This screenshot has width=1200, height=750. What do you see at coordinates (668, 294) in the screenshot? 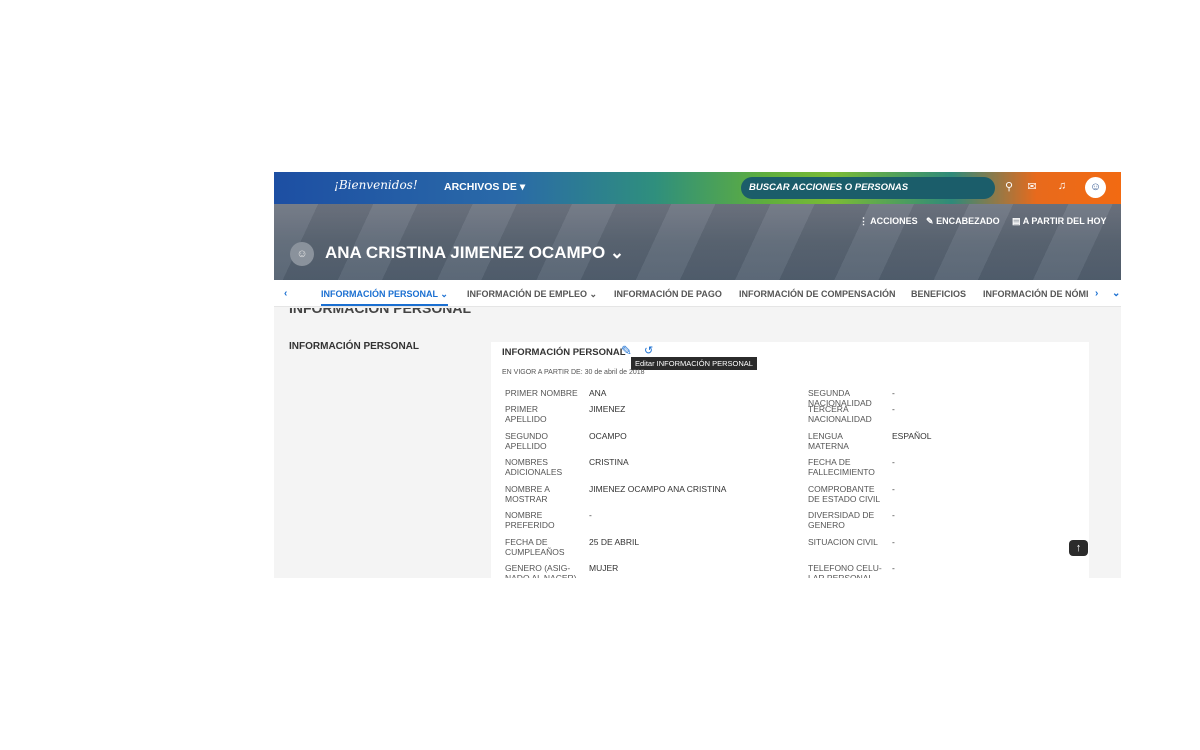
I see `tab-informacion-pago: INFORMACIÓN DE PAGO` at bounding box center [668, 294].